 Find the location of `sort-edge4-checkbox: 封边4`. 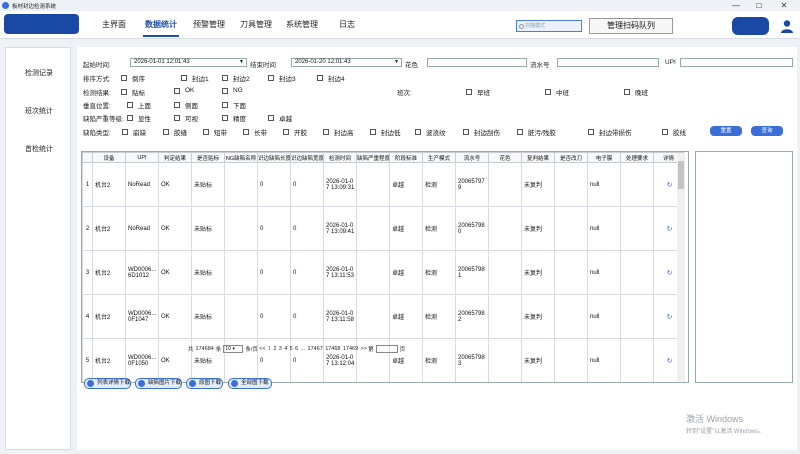

sort-edge4-checkbox: 封边4 is located at coordinates (331, 78).